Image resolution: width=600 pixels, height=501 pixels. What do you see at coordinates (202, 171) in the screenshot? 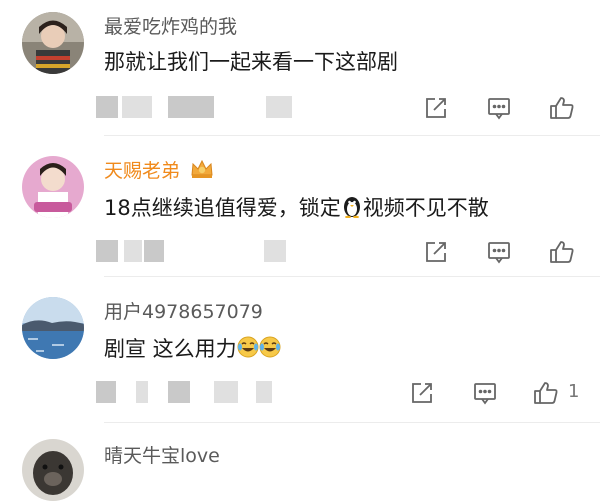
I see `crown-badge-icon` at bounding box center [202, 171].